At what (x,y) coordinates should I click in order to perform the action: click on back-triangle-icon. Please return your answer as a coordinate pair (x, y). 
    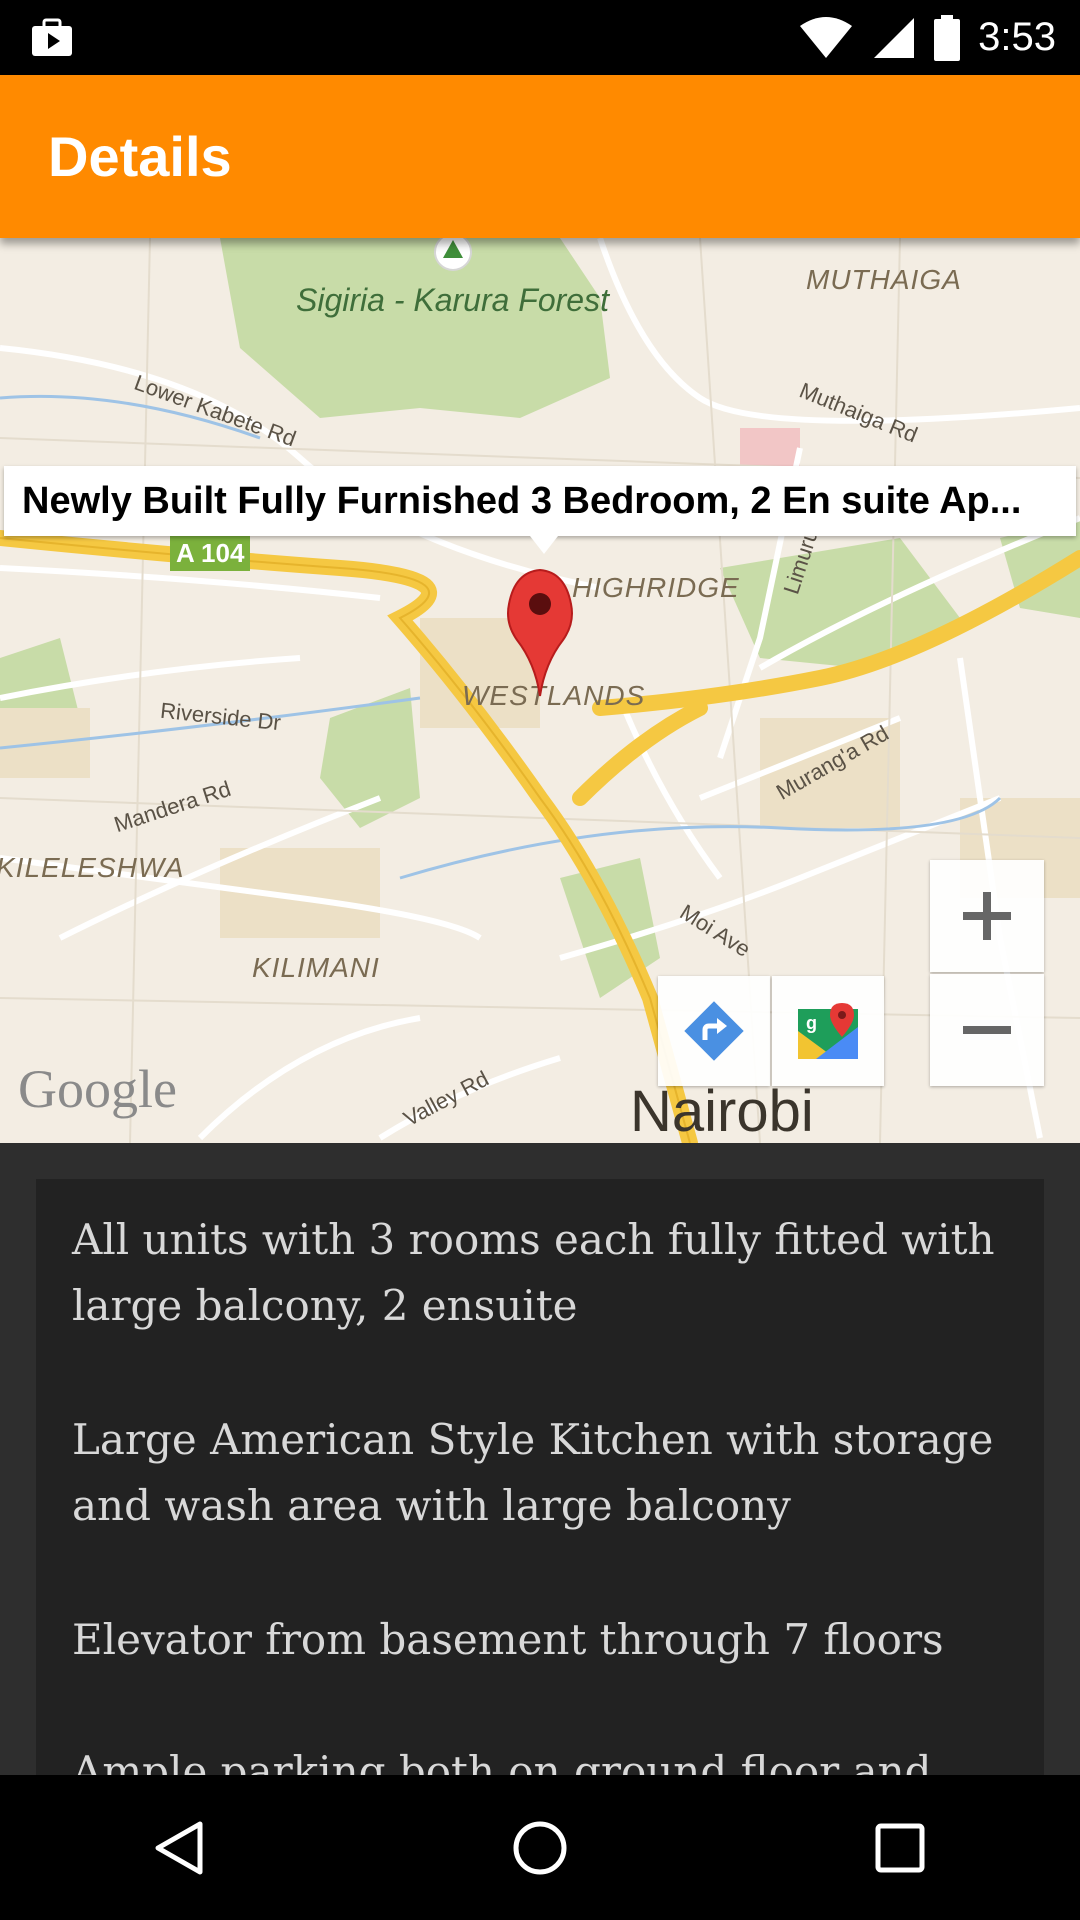
    Looking at the image, I should click on (179, 1847).